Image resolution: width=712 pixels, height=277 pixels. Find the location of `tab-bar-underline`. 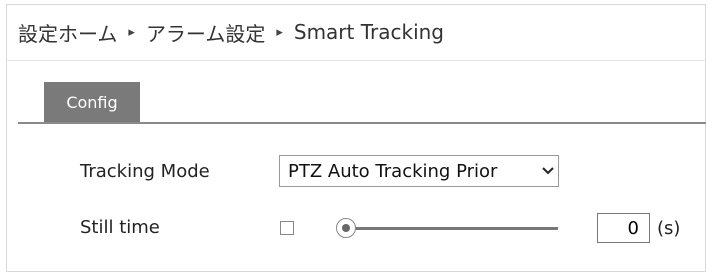

tab-bar-underline is located at coordinates (362, 123).